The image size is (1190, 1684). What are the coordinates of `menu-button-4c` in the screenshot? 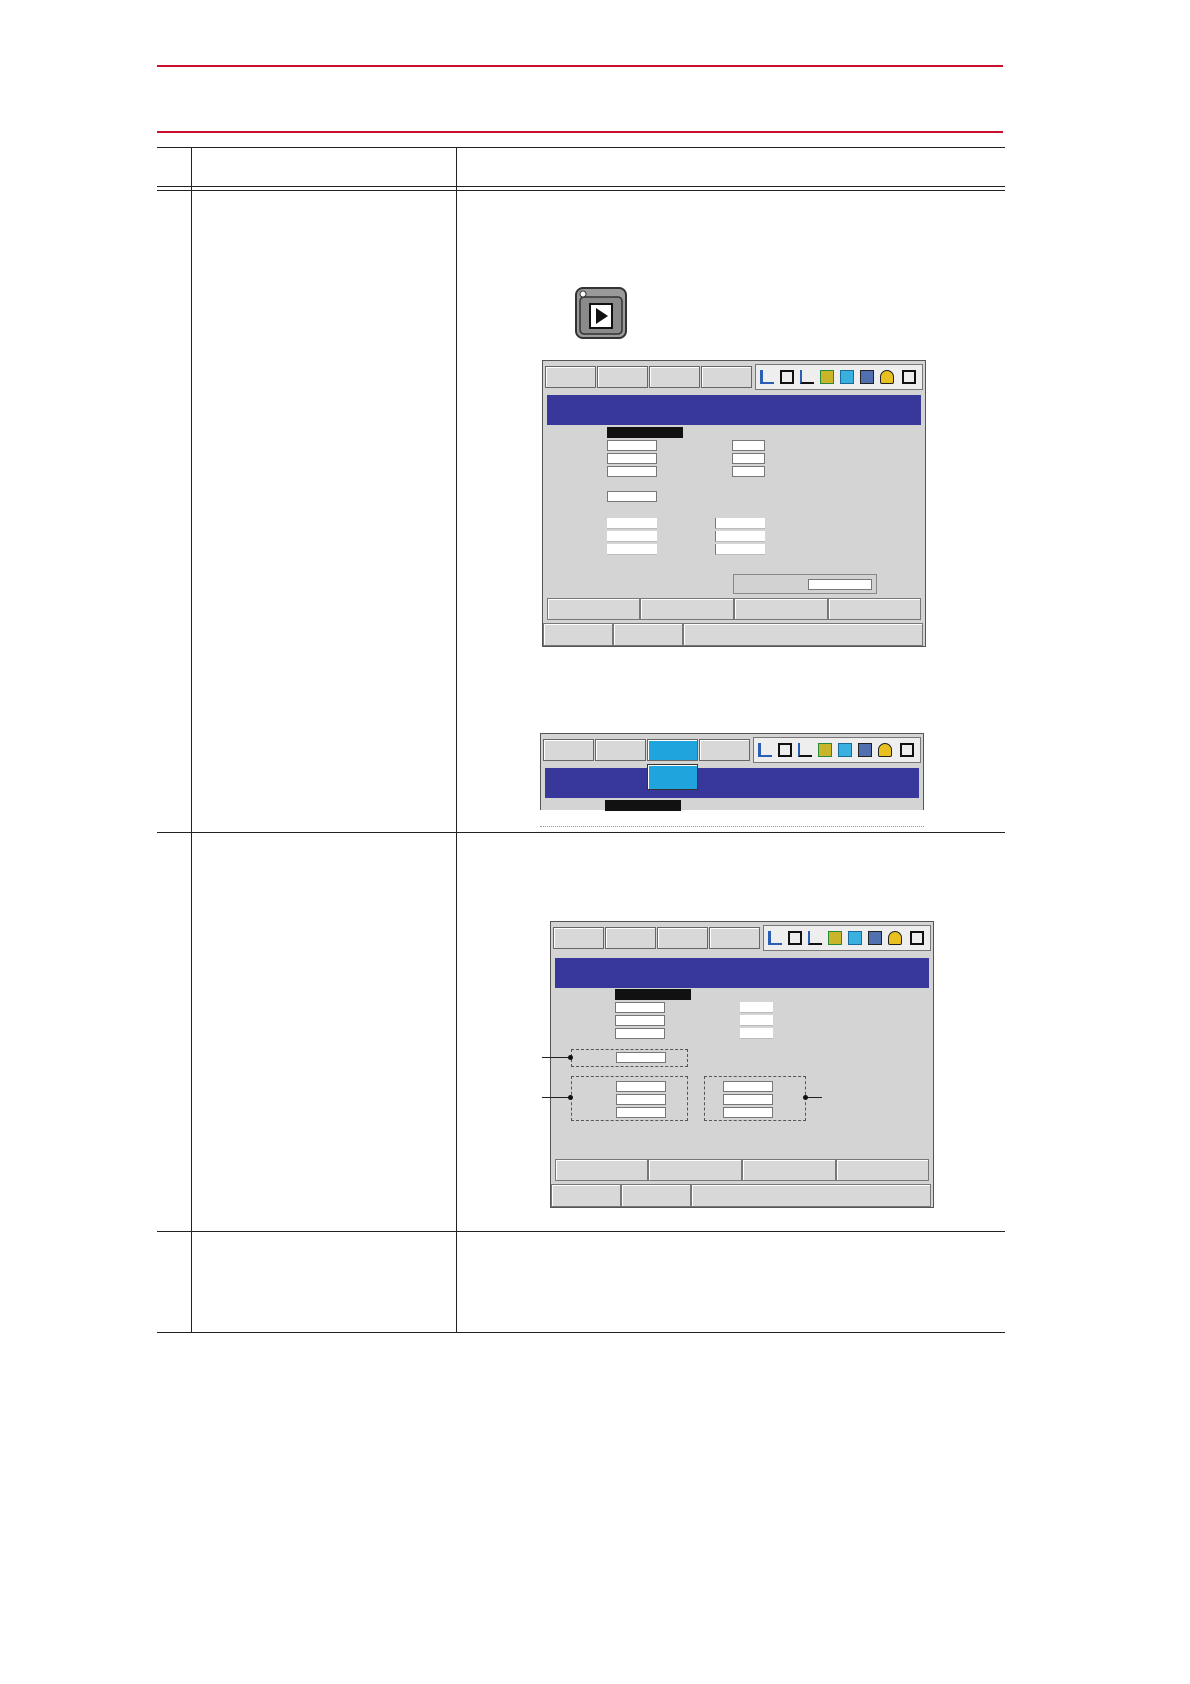 It's located at (734, 938).